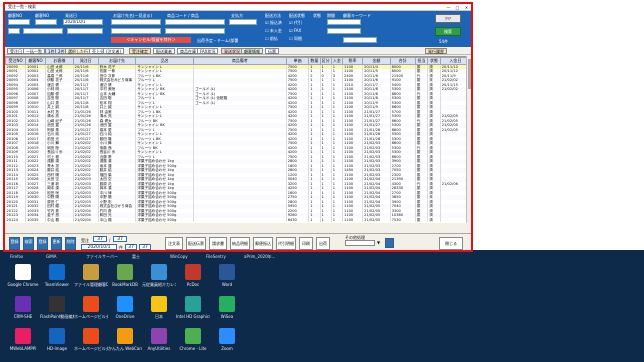 The width and height of the screenshot is (644, 362). Describe the element at coordinates (325, 61) in the screenshot. I see `column-header: 区分` at that location.